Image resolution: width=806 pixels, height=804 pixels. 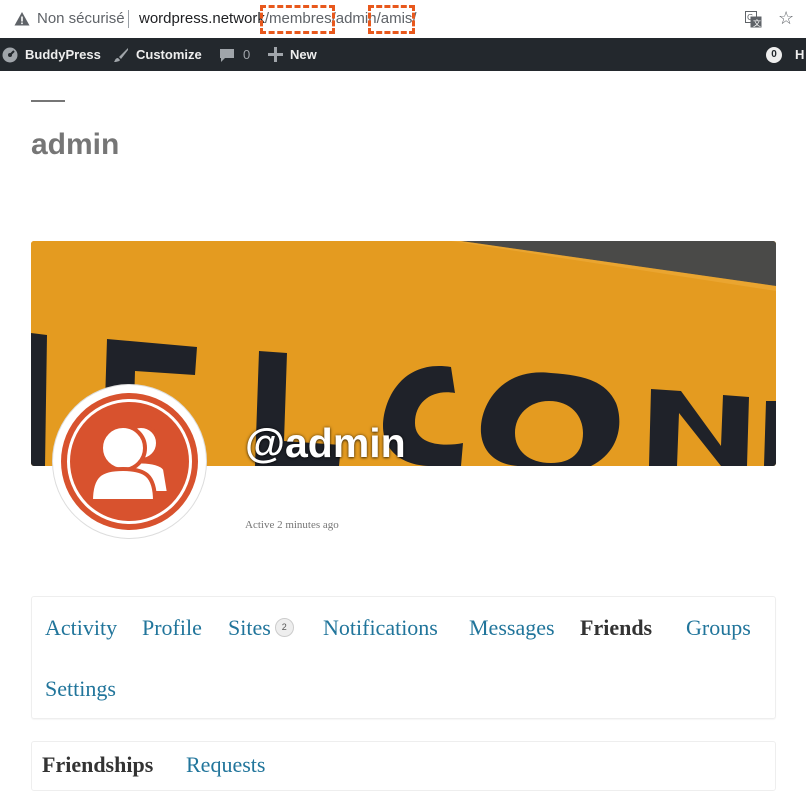 I want to click on new-label: New, so click(x=303, y=54).